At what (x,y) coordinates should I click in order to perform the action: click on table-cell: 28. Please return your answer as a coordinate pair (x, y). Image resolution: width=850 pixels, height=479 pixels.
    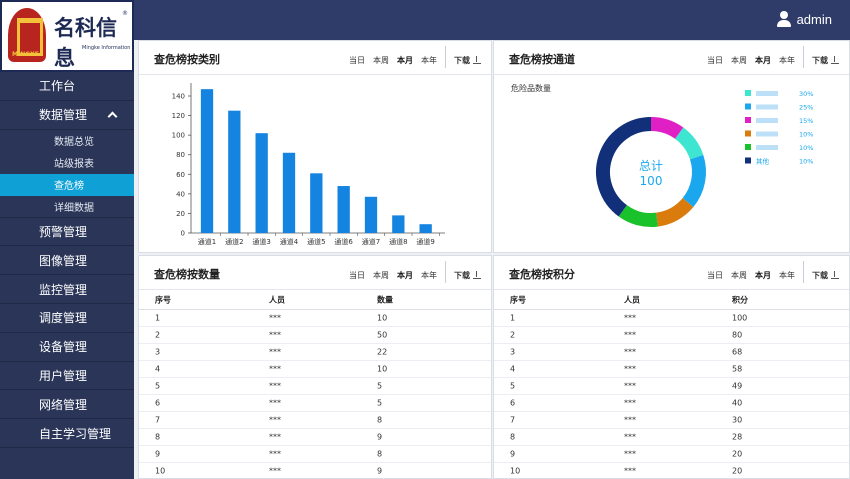
    Looking at the image, I should click on (737, 437).